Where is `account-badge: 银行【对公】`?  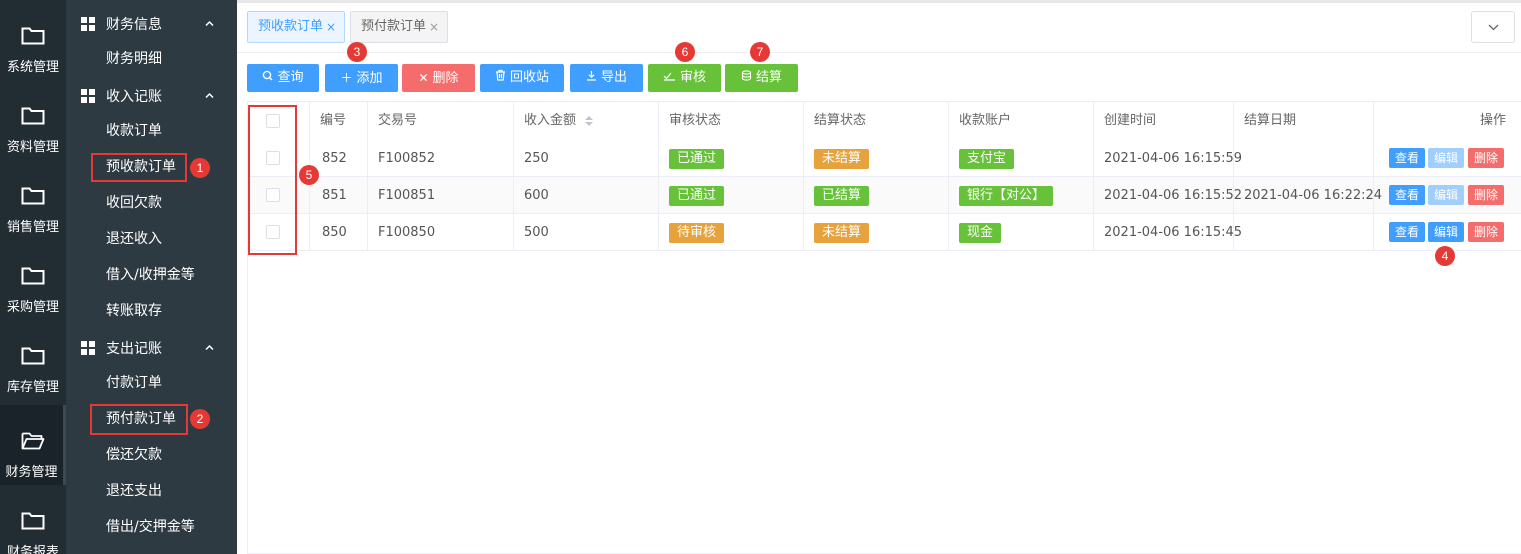 account-badge: 银行【对公】 is located at coordinates (1006, 195).